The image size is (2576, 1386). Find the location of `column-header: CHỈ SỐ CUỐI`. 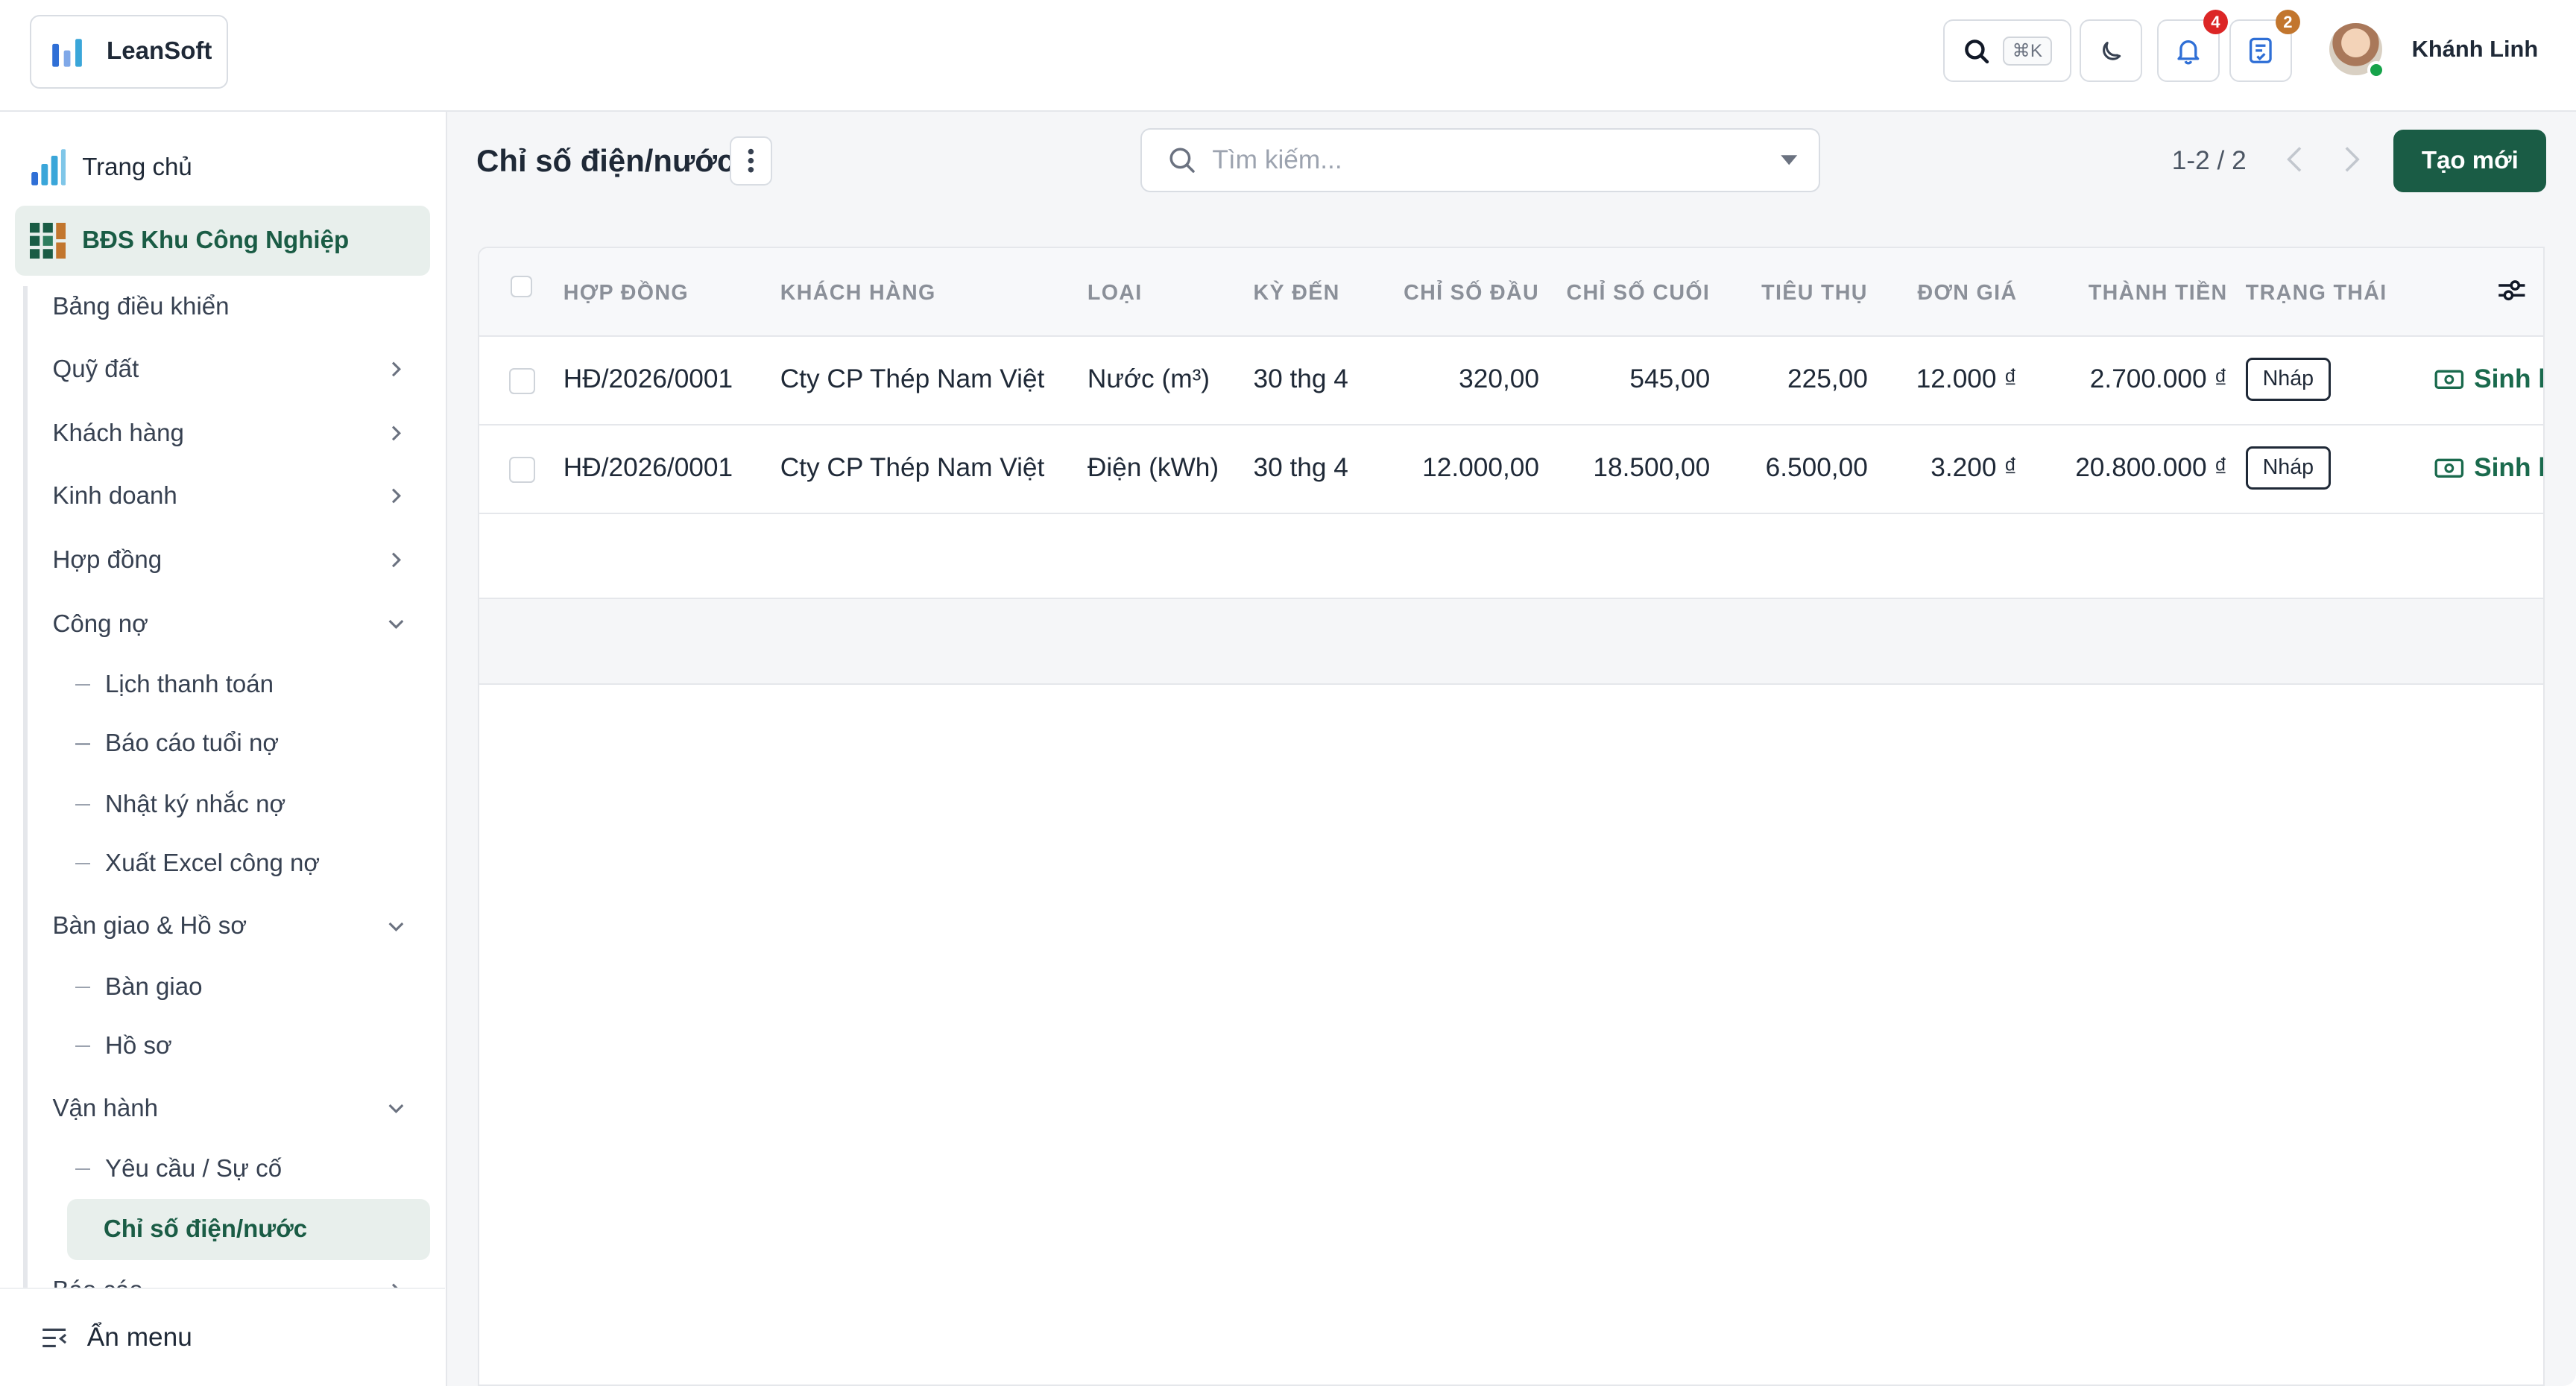

column-header: CHỈ SỐ CUỐI is located at coordinates (1628, 293).